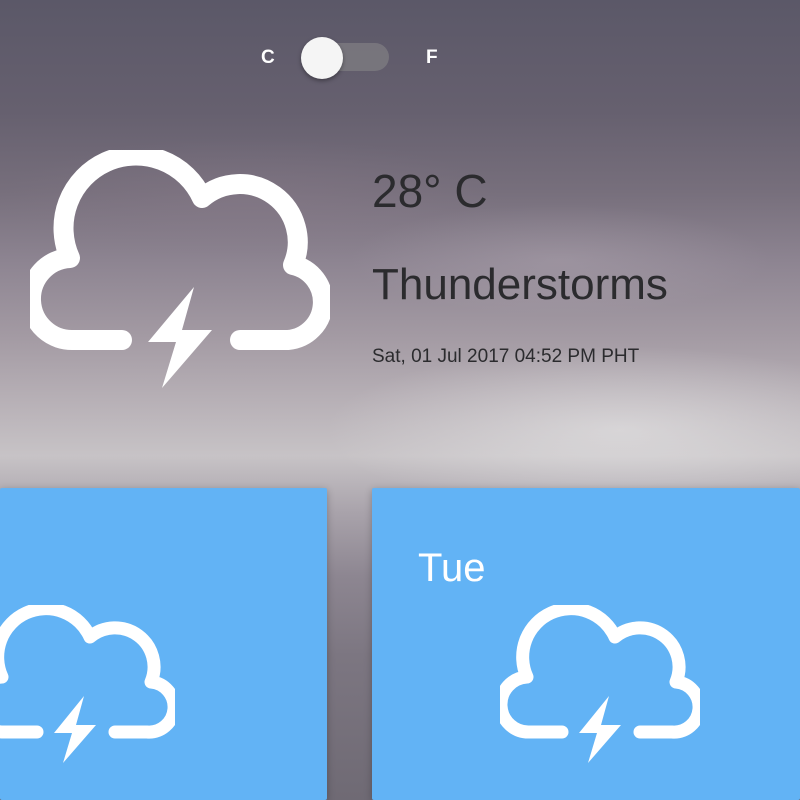 This screenshot has width=800, height=800. Describe the element at coordinates (268, 57) in the screenshot. I see `celsius-label: C` at that location.